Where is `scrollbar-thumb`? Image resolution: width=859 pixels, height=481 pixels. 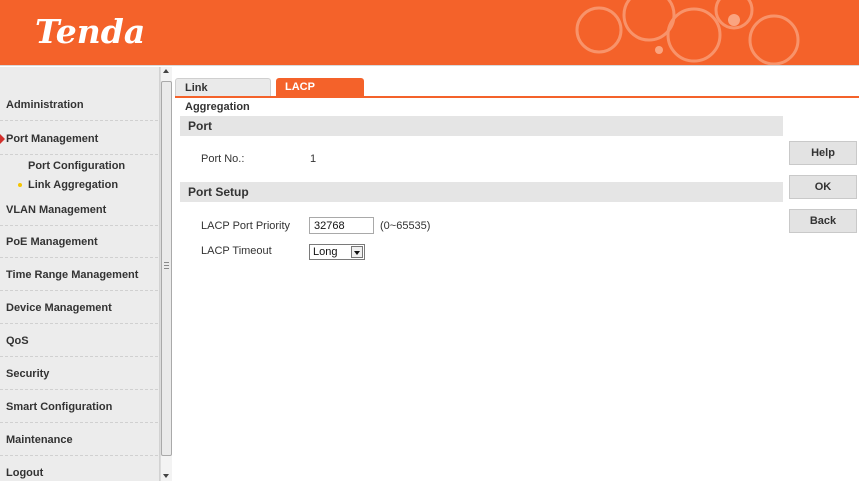 scrollbar-thumb is located at coordinates (166, 268).